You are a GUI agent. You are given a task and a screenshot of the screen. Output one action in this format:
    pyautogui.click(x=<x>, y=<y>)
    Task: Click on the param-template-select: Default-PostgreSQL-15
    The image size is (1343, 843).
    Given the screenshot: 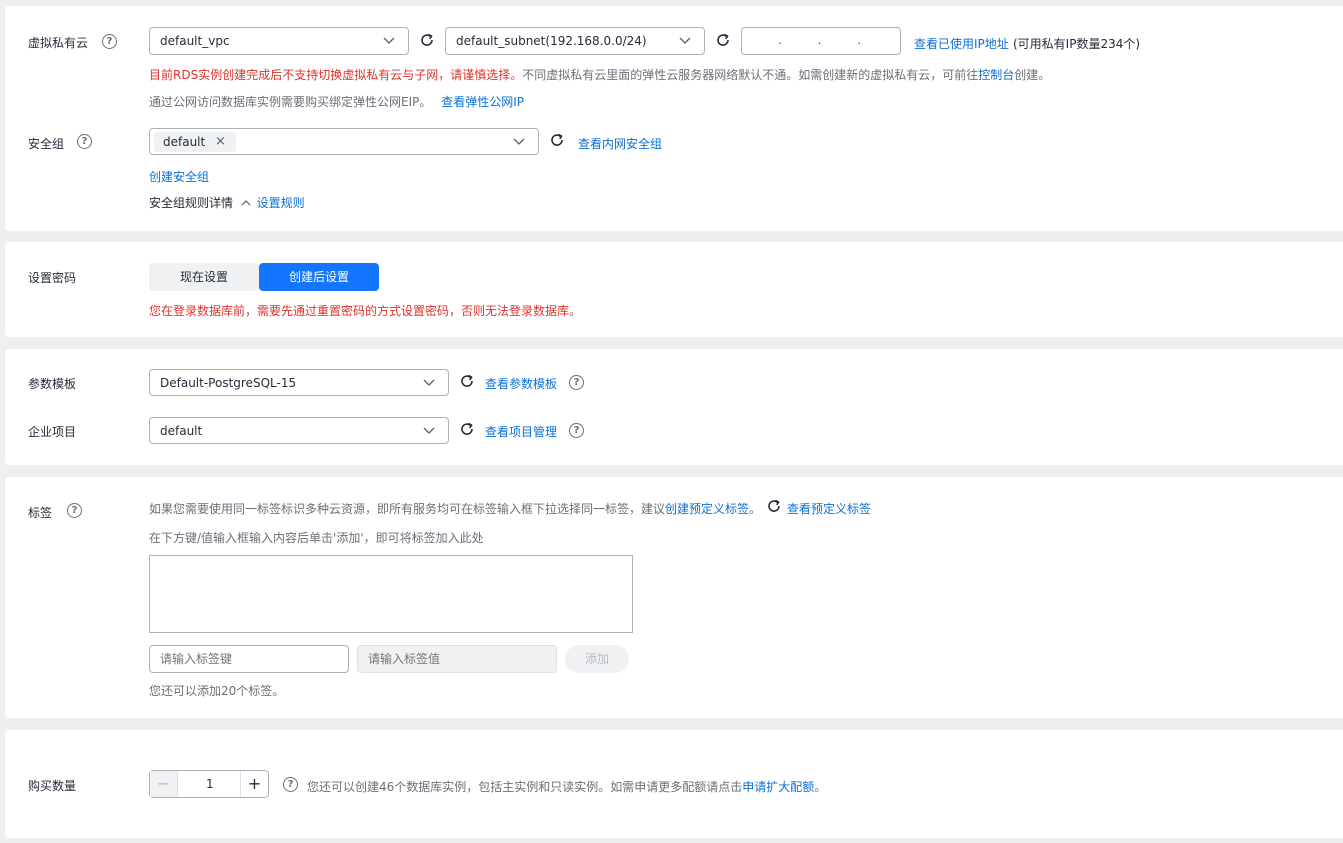 What is the action you would take?
    pyautogui.click(x=299, y=382)
    